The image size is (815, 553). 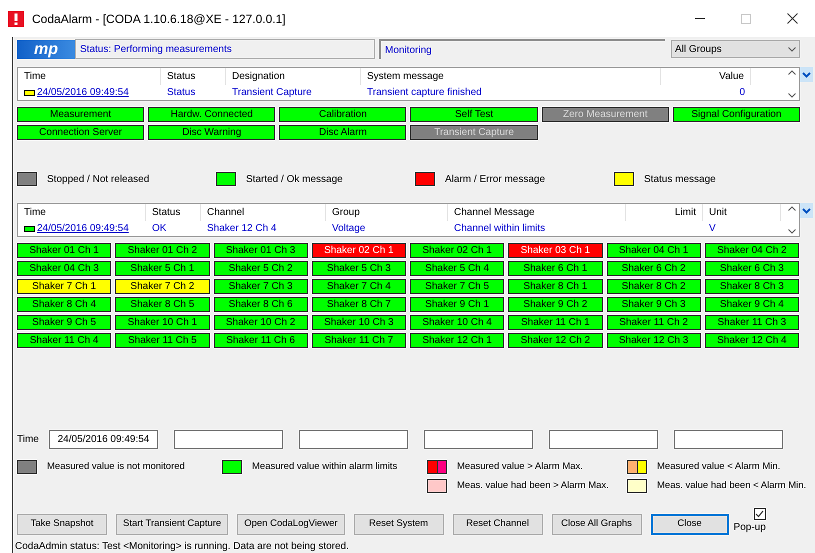 What do you see at coordinates (474, 132) in the screenshot?
I see `status-indicator: Transient Capture` at bounding box center [474, 132].